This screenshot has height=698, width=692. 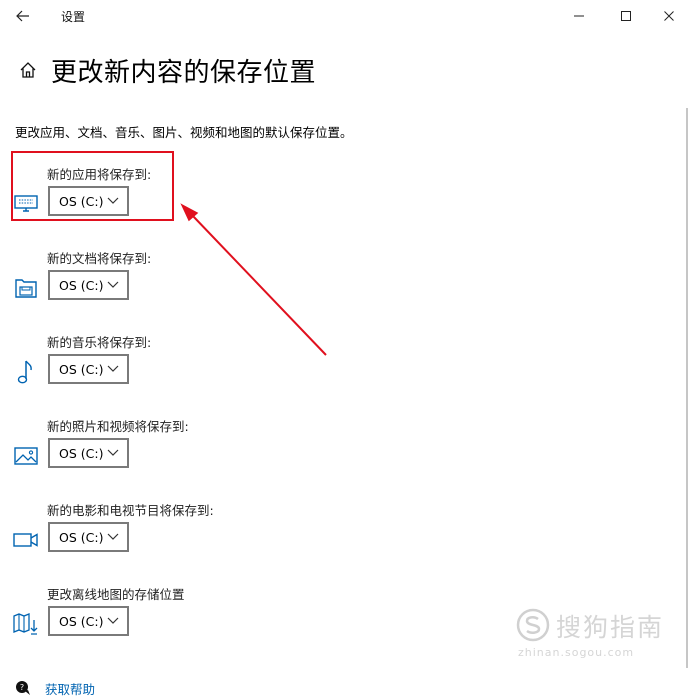 I want to click on watermark: 搜狗指南 zhinan.sogou.com, so click(x=596, y=638).